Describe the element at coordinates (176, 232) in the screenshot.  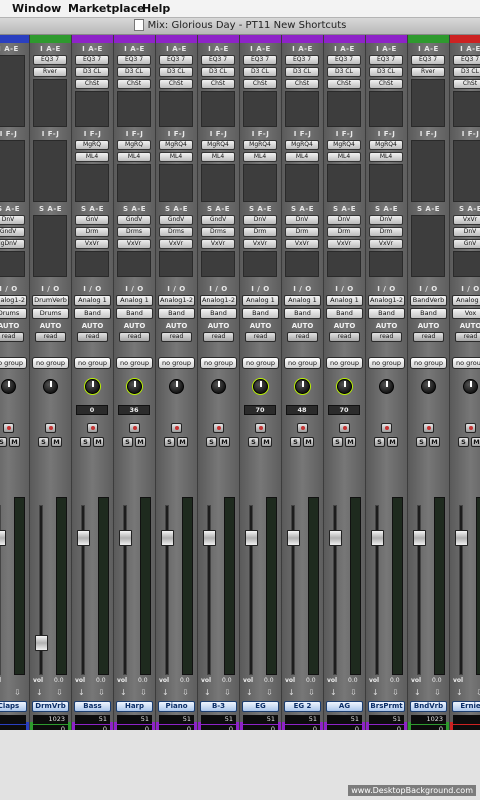
I see `send-slot: Drms` at that location.